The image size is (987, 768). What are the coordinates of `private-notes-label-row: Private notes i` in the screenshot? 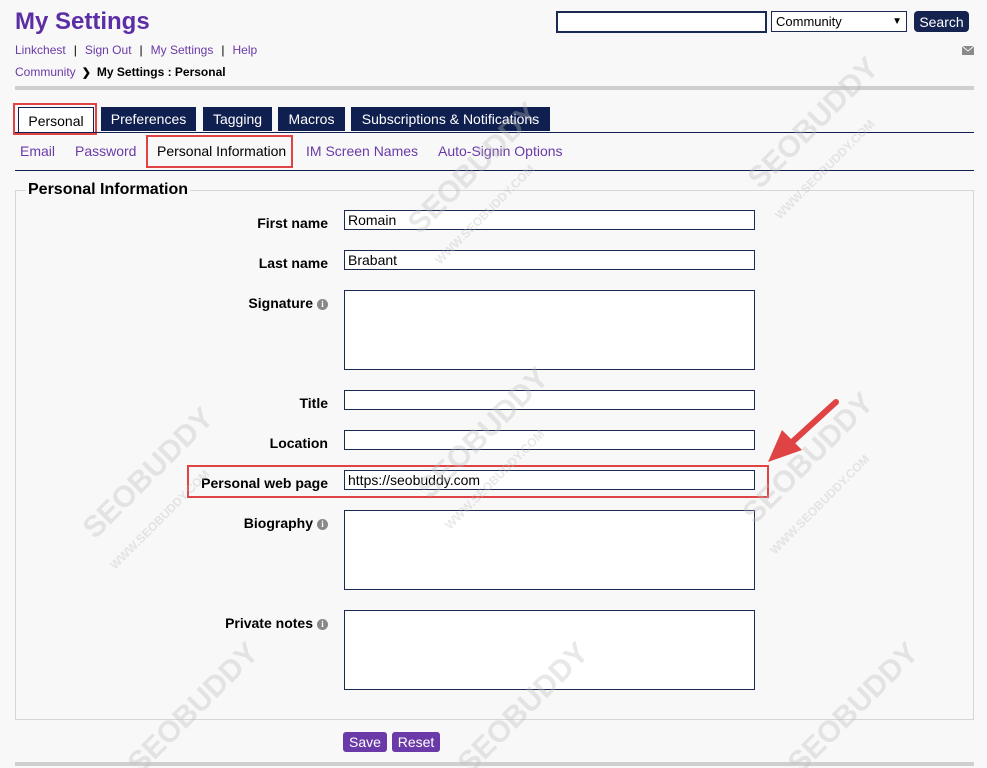 It's located at (178, 623).